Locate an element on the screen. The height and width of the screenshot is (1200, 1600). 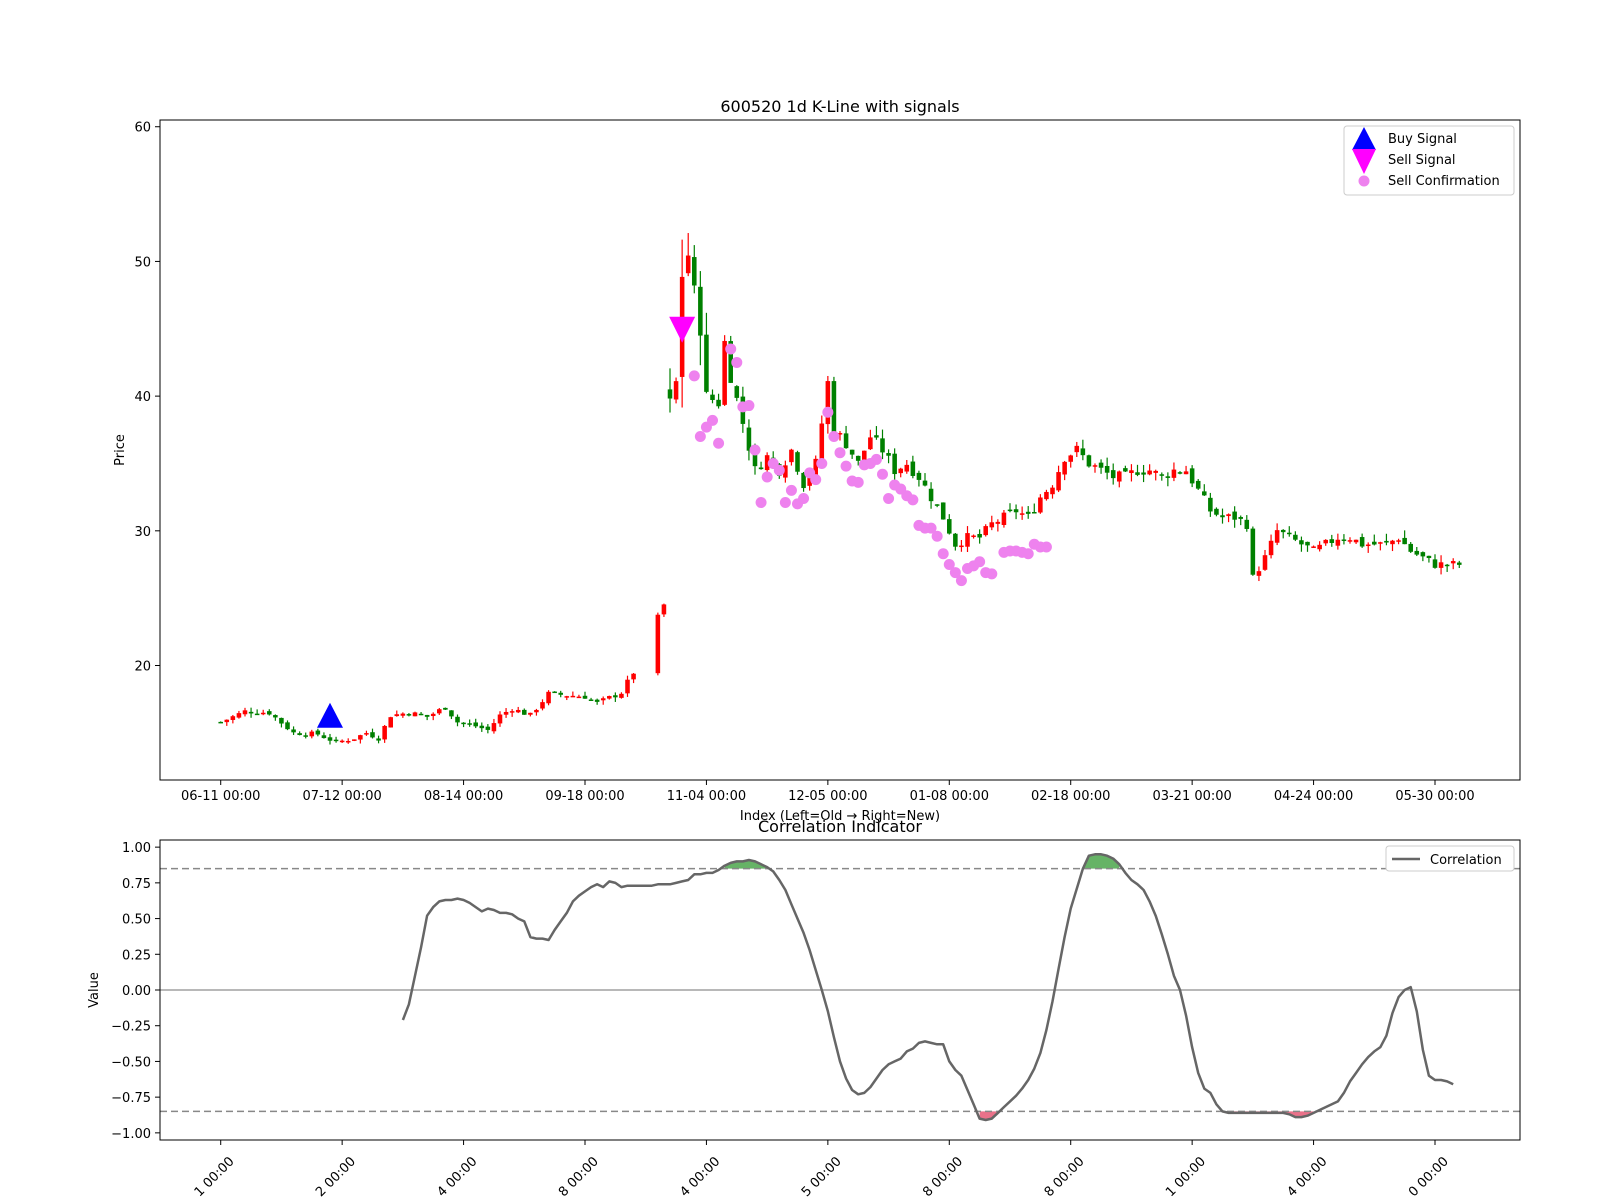
correlation-ytick-label: 0.25 is located at coordinates (136, 955).